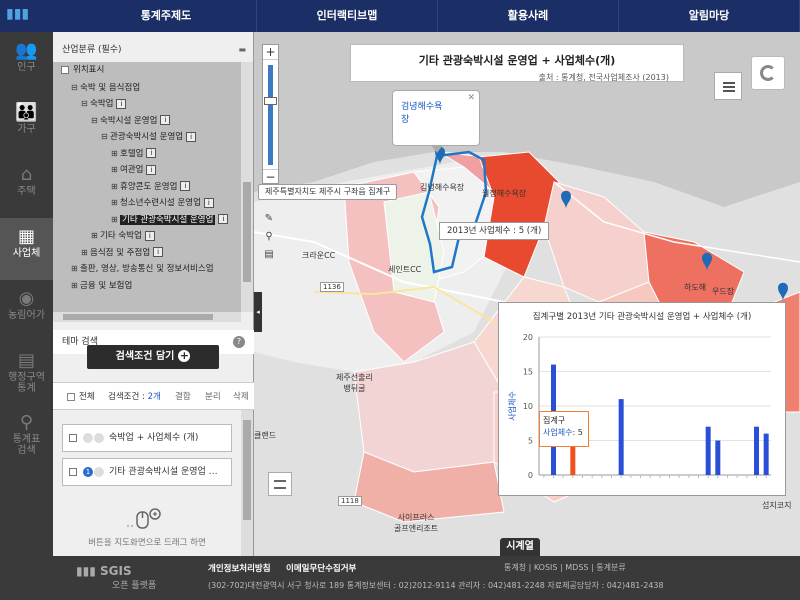 The image size is (800, 600). I want to click on refresh-button, so click(768, 73).